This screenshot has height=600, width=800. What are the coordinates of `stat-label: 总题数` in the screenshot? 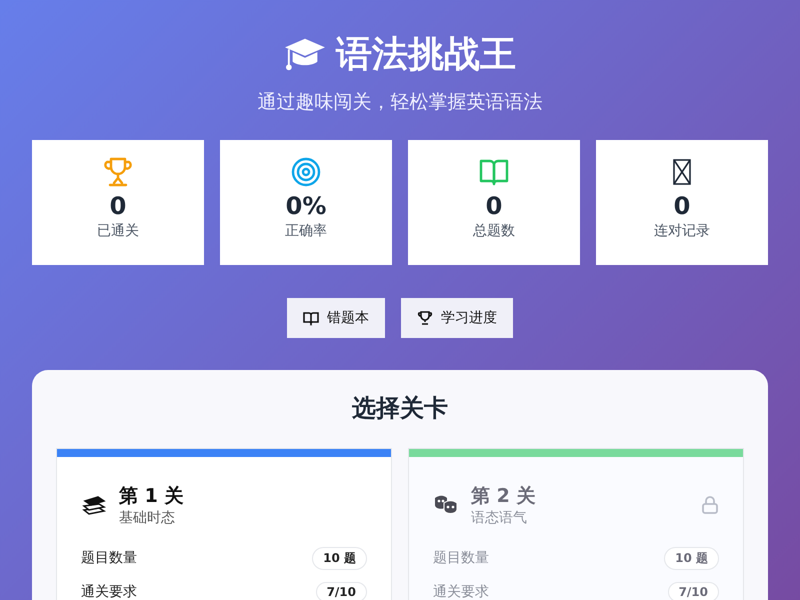 It's located at (494, 231).